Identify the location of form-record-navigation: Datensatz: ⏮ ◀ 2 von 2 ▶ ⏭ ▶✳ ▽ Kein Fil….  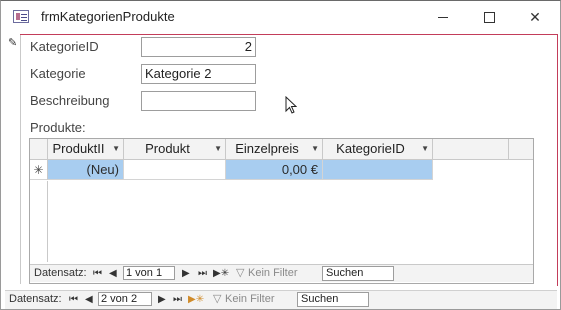
(281, 299).